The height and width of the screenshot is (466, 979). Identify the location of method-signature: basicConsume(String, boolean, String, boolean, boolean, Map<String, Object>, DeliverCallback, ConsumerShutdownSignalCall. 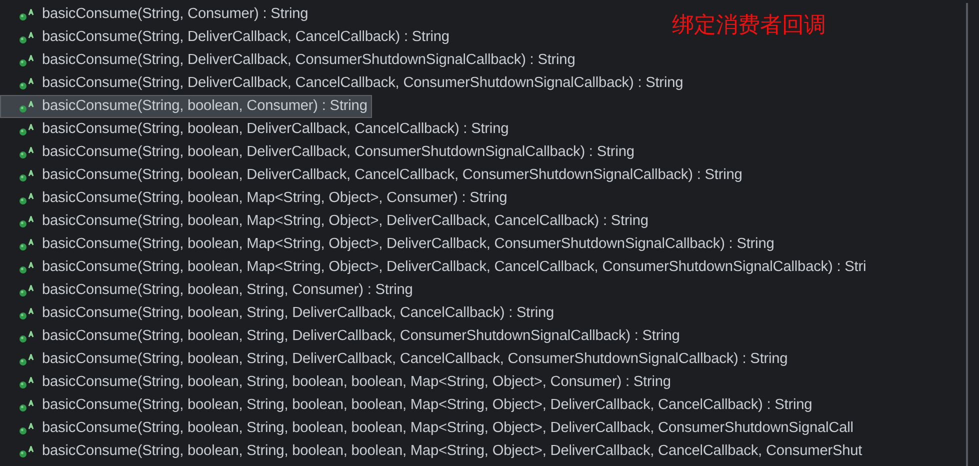
(448, 428).